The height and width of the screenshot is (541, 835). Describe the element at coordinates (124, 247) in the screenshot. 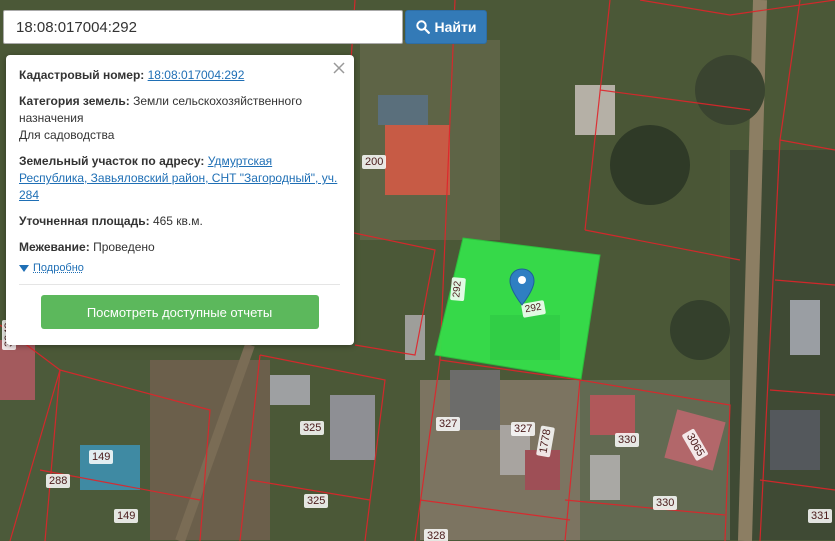

I see `survey-value: Проведено` at that location.